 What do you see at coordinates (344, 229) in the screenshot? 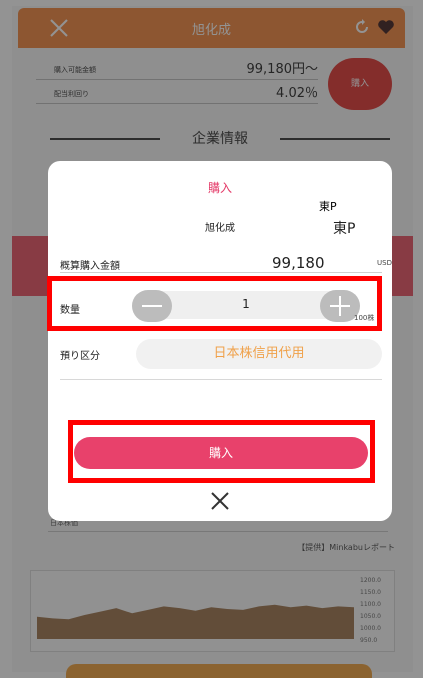
I see `market-label: 東P` at bounding box center [344, 229].